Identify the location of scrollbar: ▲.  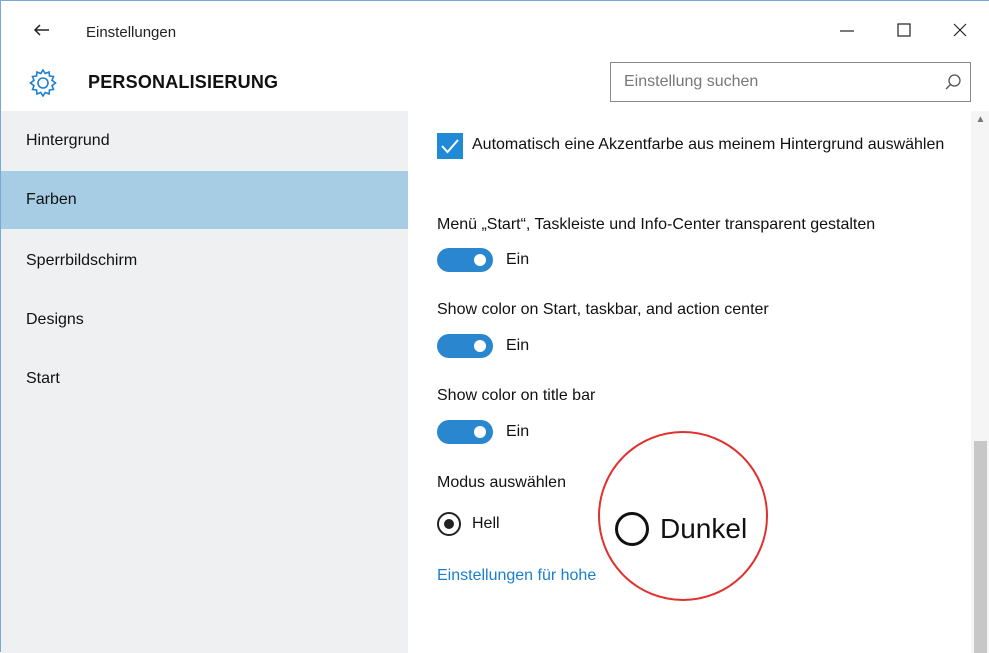
(980, 382).